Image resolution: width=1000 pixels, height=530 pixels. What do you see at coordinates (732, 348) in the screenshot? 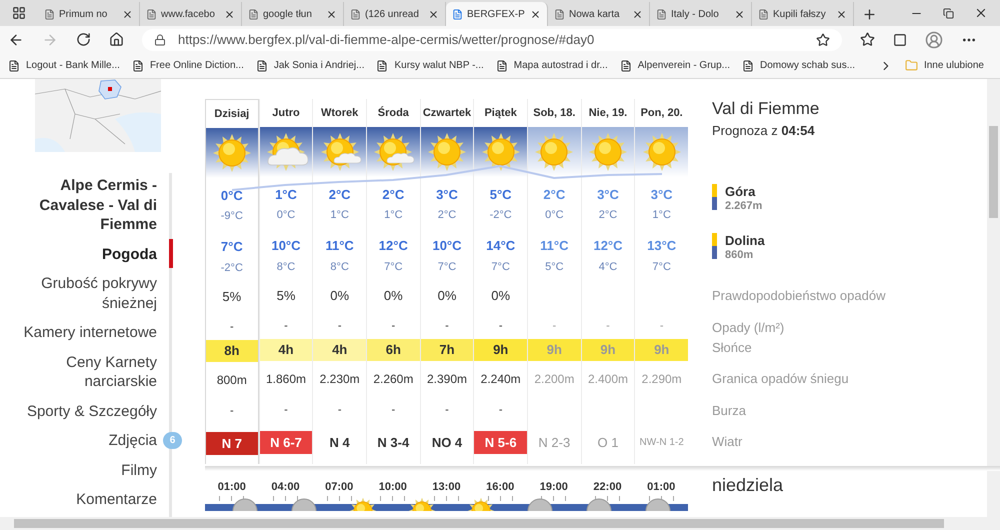
I see `row-label: Słońce` at bounding box center [732, 348].